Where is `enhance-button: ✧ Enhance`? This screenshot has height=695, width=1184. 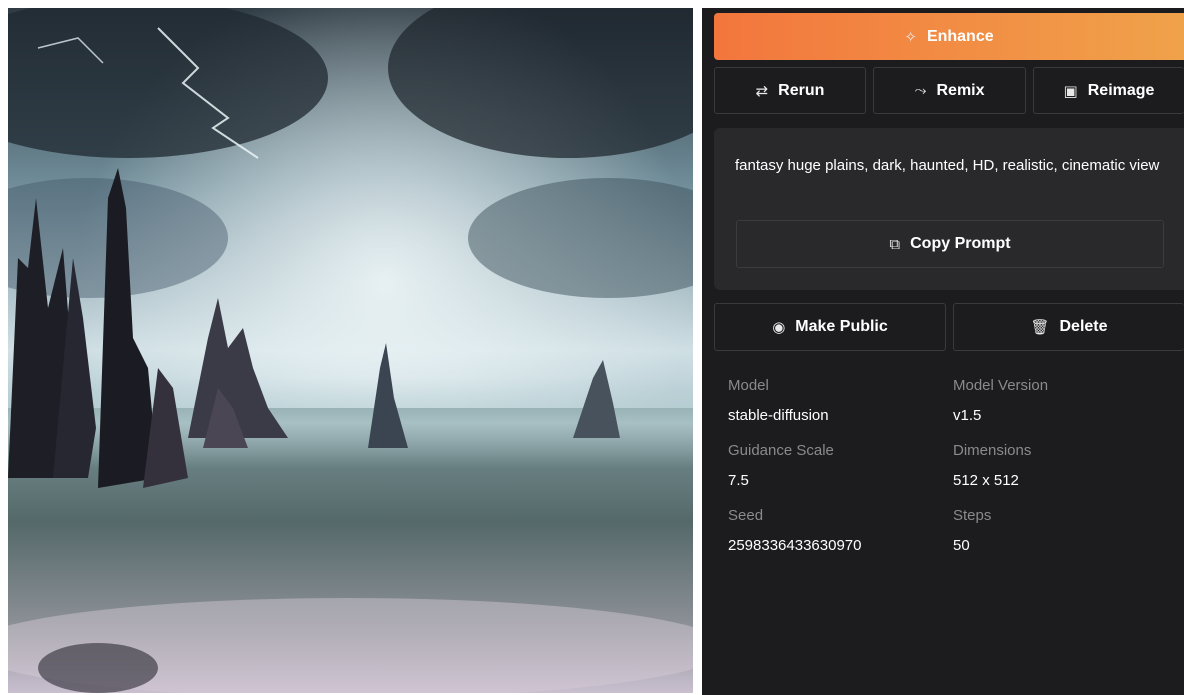
enhance-button: ✧ Enhance is located at coordinates (949, 36).